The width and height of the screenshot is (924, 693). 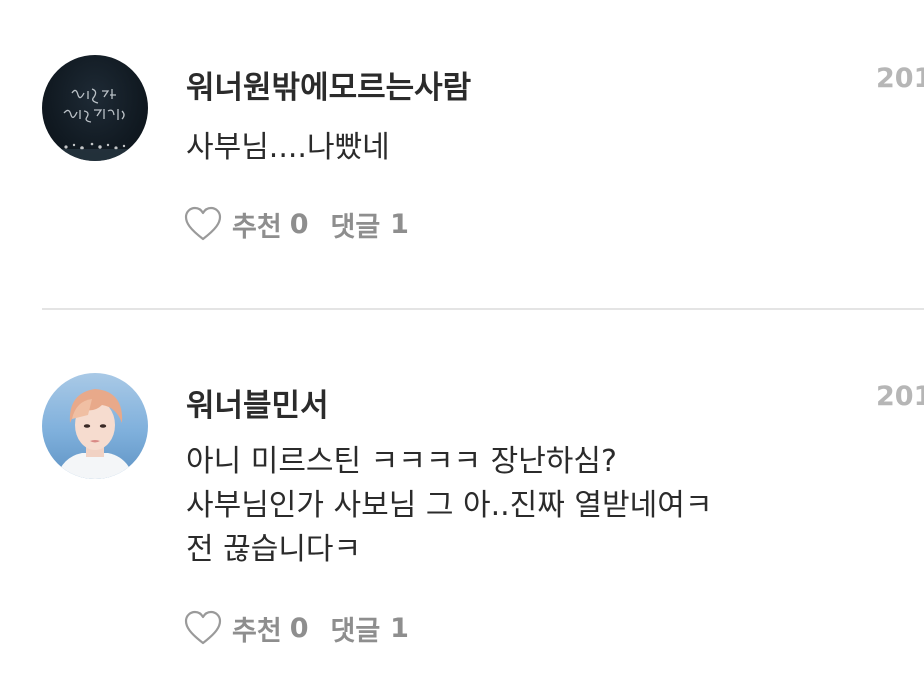 I want to click on comment-divider, so click(x=483, y=309).